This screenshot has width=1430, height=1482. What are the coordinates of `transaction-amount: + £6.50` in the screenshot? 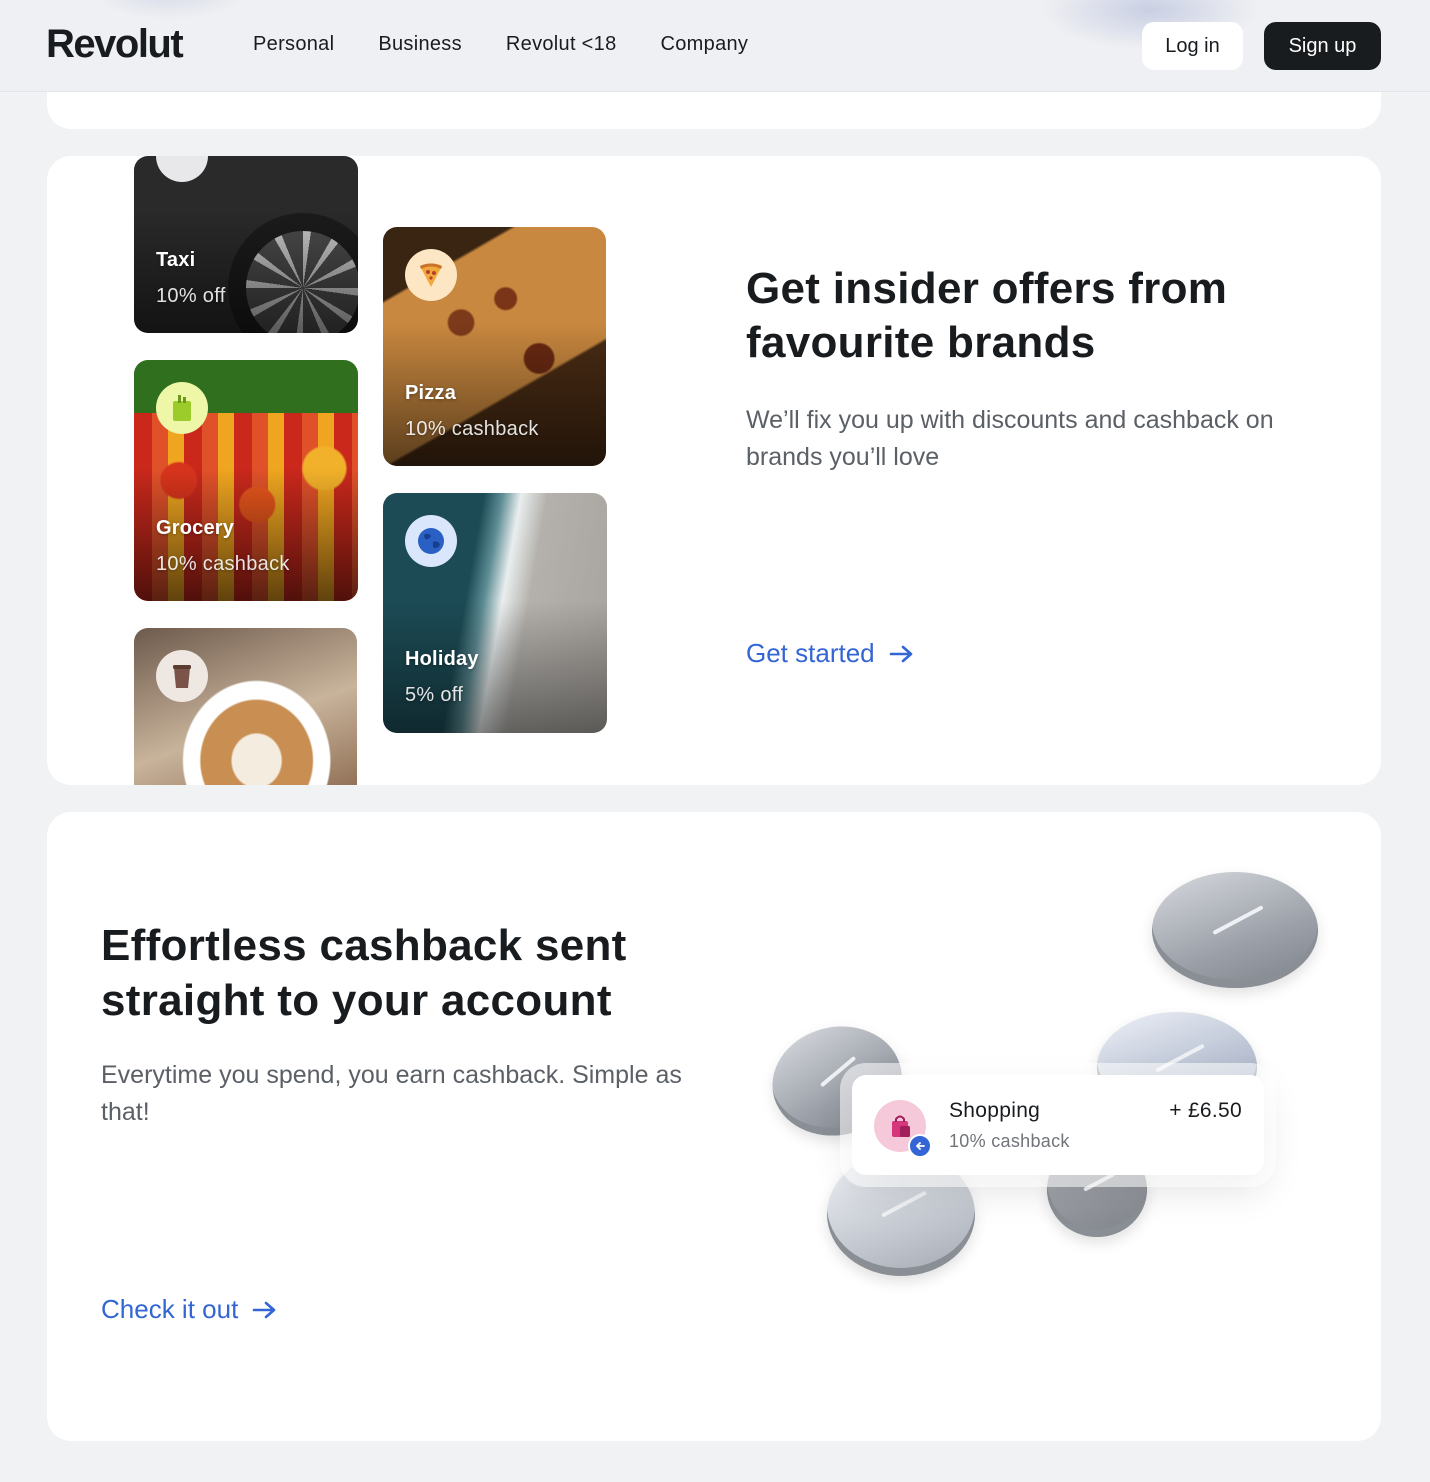 It's located at (1205, 1110).